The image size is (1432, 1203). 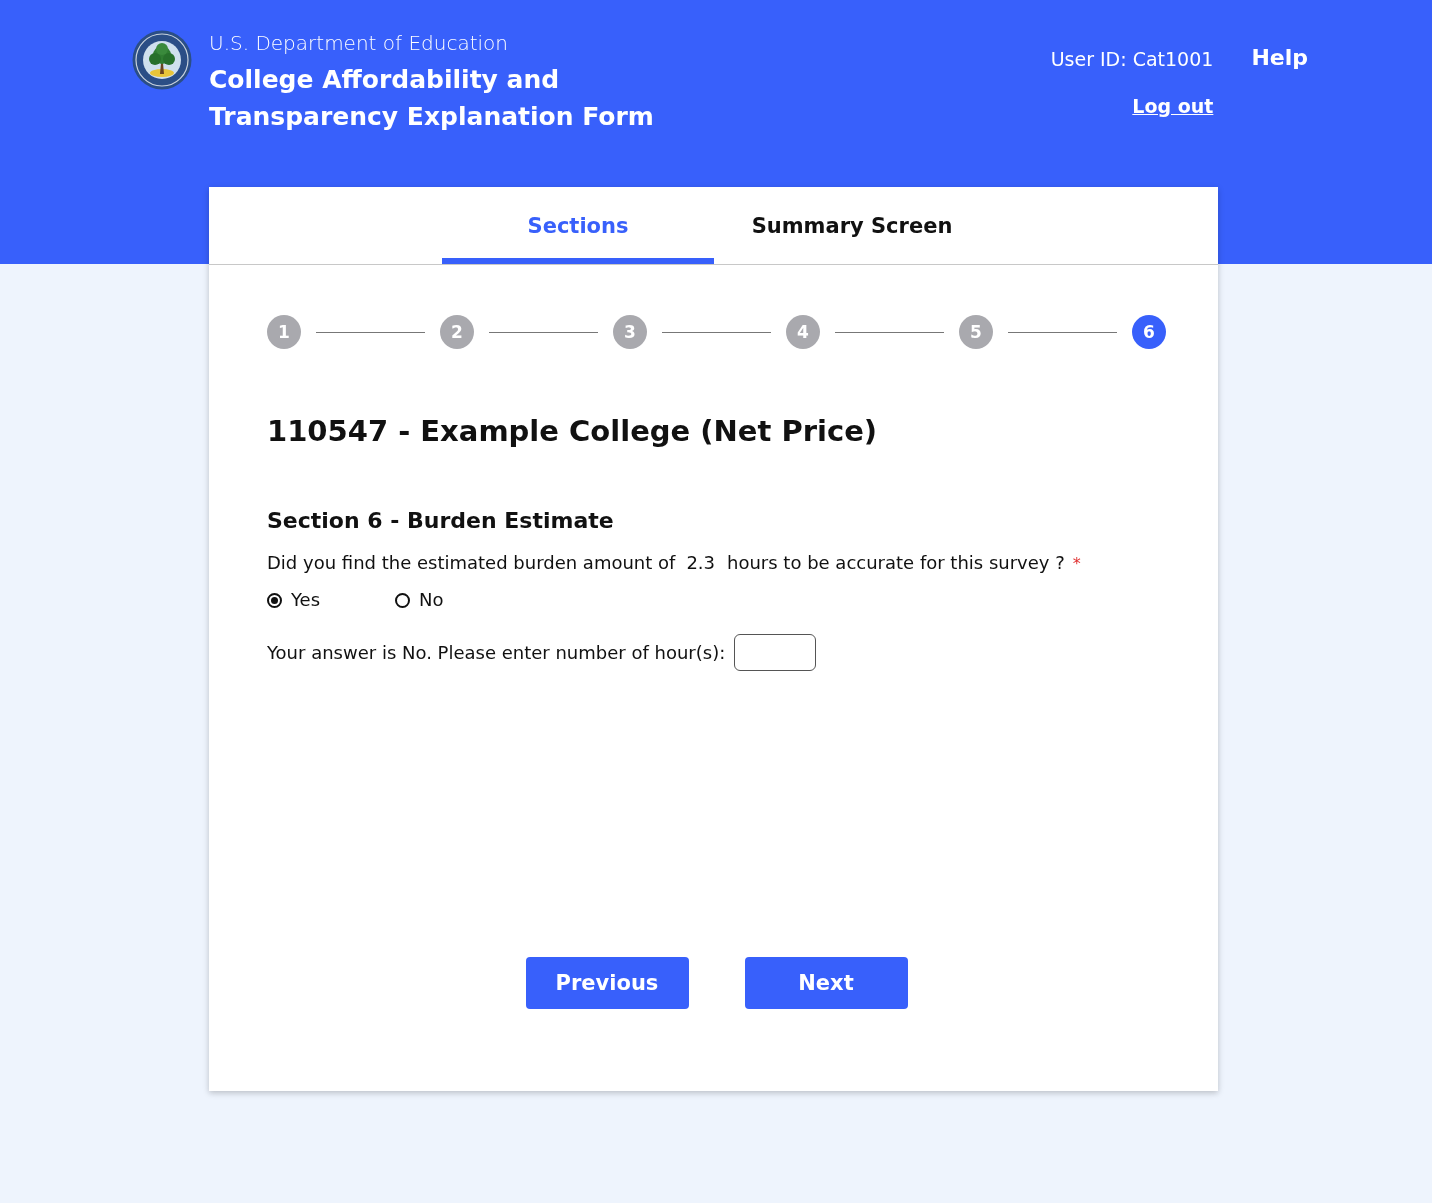 What do you see at coordinates (852, 225) in the screenshot?
I see `tab: Summary Screen` at bounding box center [852, 225].